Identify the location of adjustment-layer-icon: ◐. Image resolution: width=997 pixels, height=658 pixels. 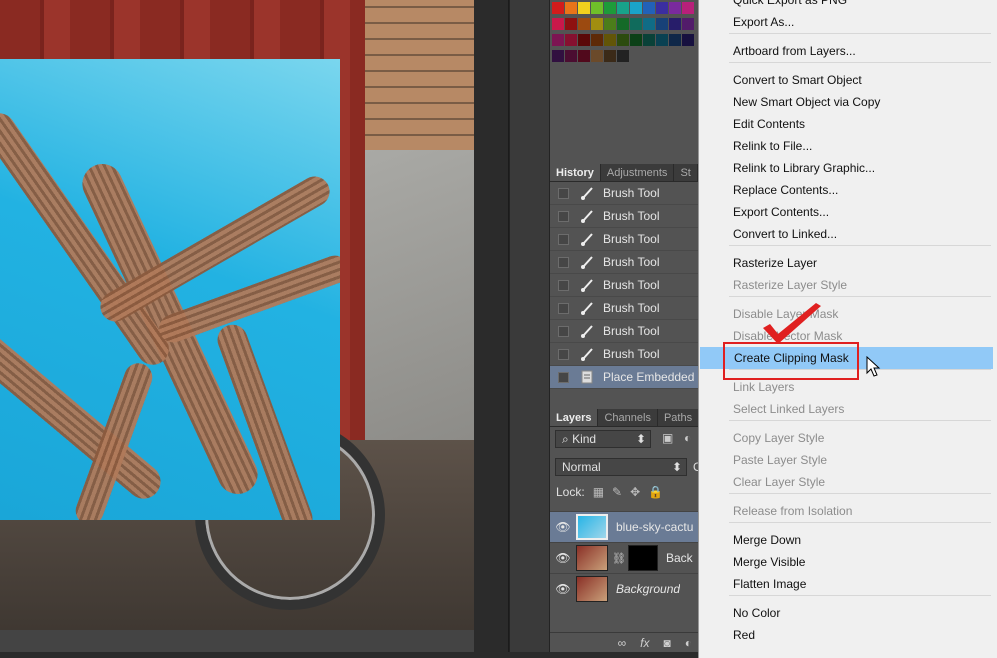
(688, 643).